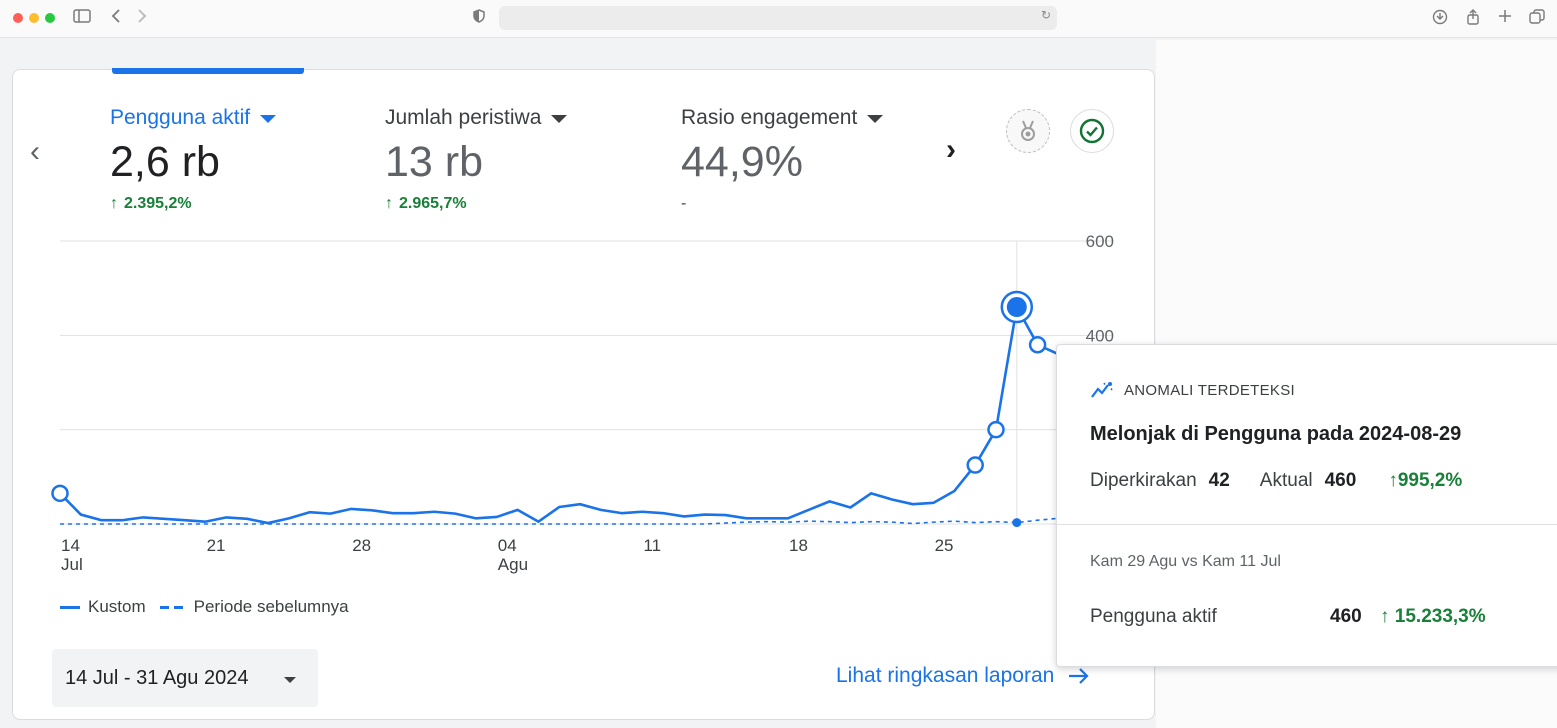  I want to click on date-range-picker: 14 Jul - 31 Agu 2024, so click(185, 678).